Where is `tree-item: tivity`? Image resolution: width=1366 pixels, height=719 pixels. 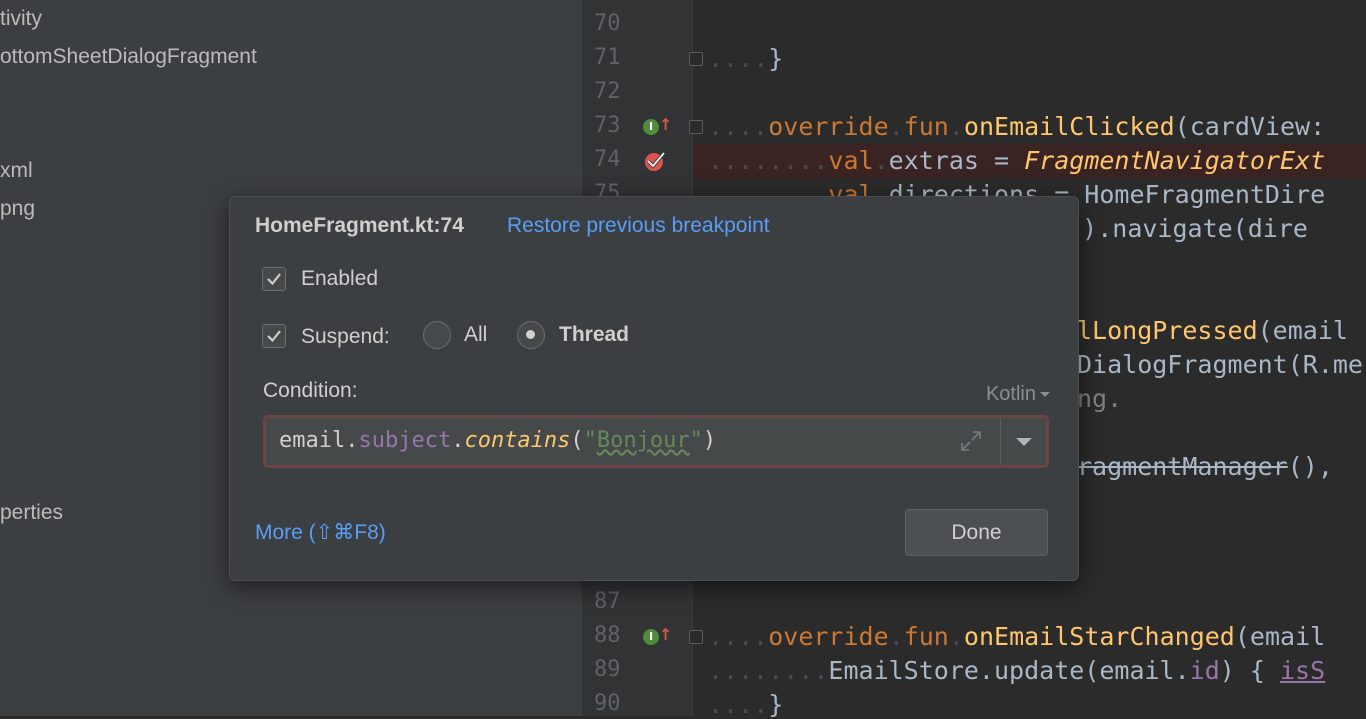 tree-item: tivity is located at coordinates (21, 19).